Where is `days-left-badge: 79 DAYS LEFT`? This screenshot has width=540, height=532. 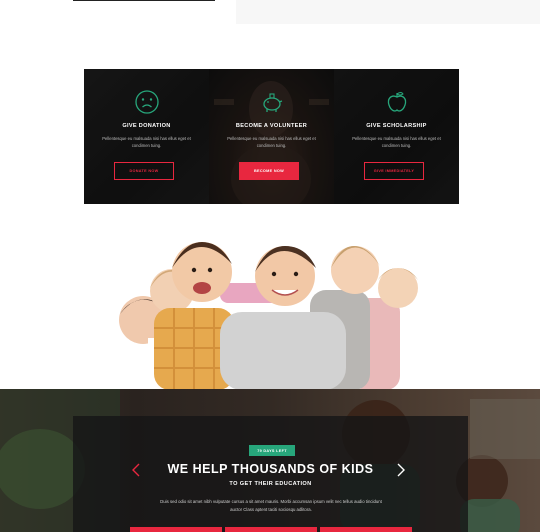 days-left-badge: 79 DAYS LEFT is located at coordinates (272, 450).